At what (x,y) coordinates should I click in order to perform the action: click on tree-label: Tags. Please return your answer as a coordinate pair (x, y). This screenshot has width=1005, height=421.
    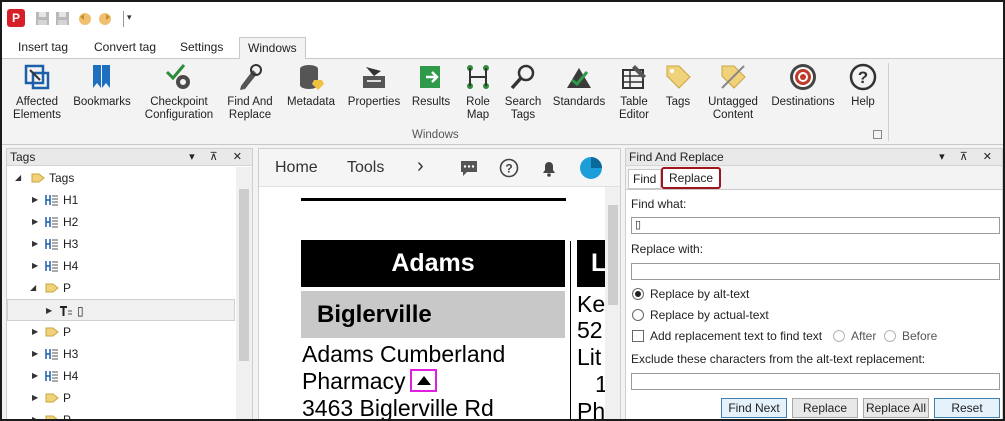
    Looking at the image, I should click on (62, 178).